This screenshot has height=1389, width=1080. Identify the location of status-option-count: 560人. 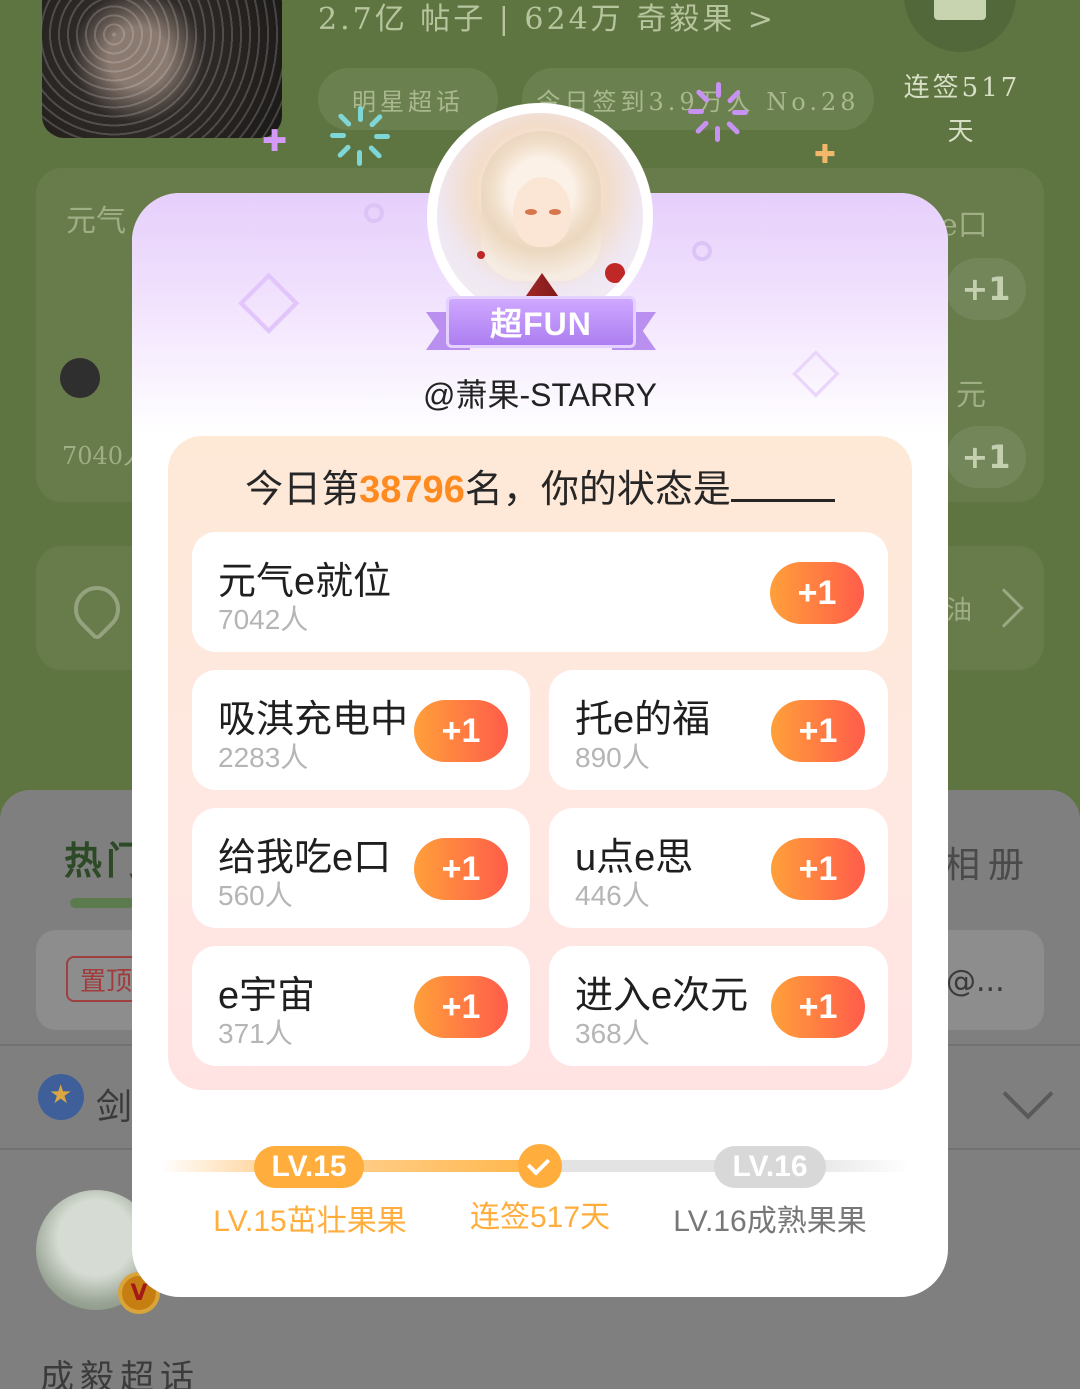
(255, 895).